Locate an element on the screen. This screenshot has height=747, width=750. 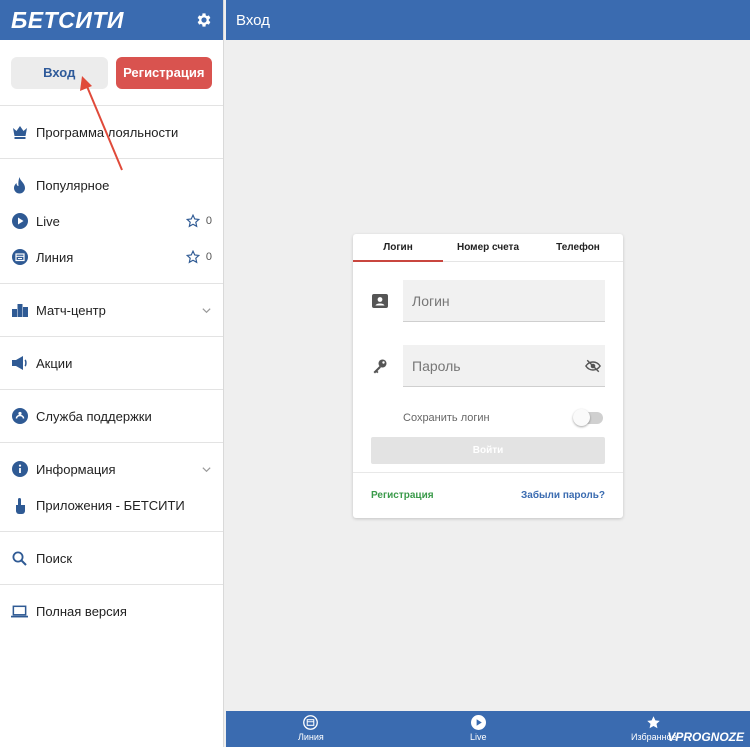
megaphone-icon is located at coordinates (19, 363).